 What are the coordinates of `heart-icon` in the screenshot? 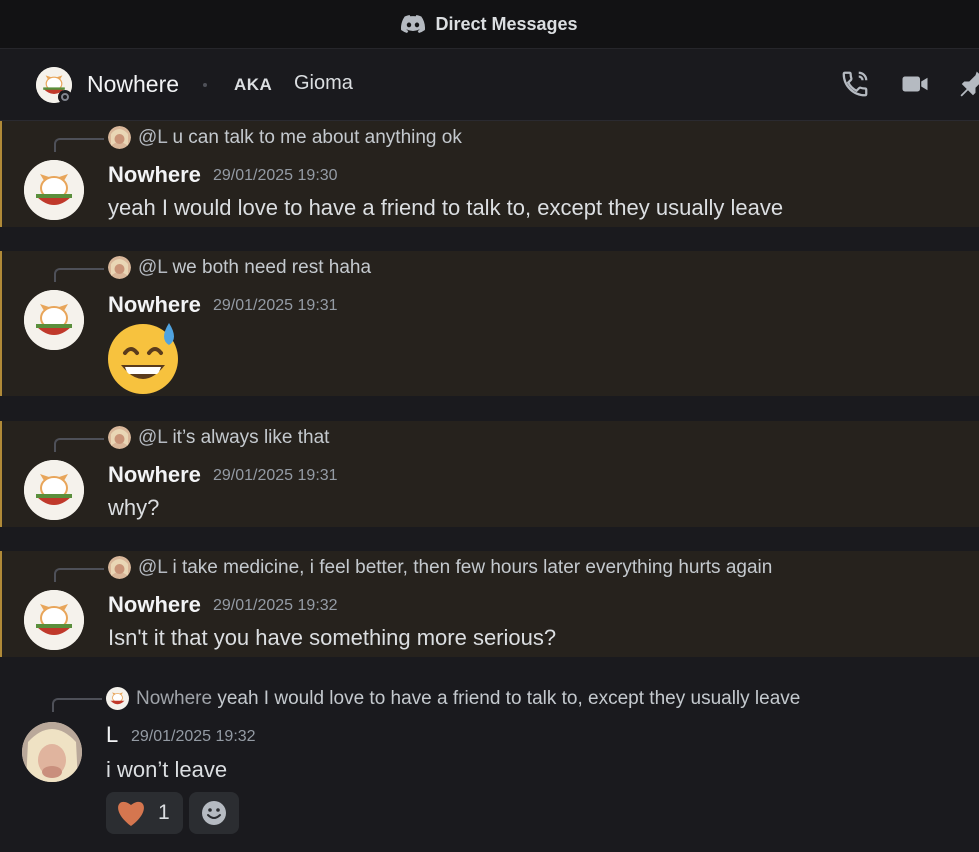 It's located at (131, 813).